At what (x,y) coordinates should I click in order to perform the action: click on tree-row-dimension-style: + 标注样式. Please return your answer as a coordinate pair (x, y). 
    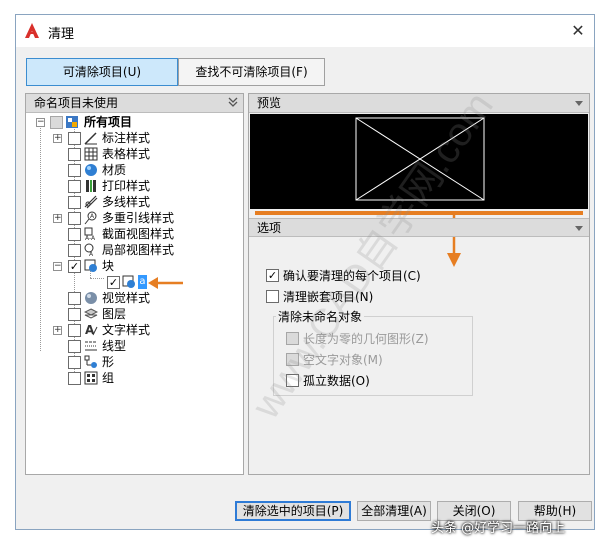
    Looking at the image, I should click on (135, 138).